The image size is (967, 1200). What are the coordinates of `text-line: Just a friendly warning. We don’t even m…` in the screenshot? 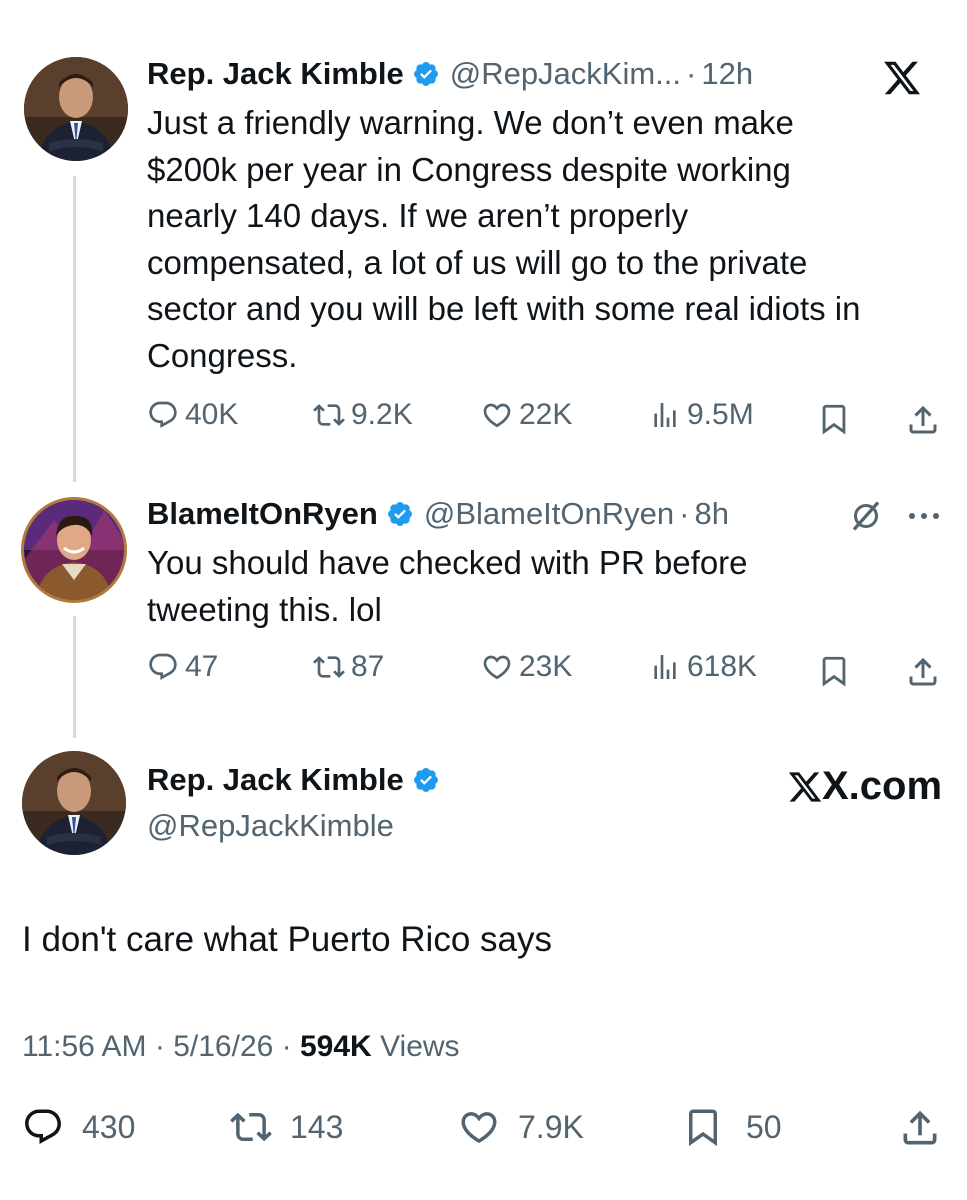 It's located at (470, 122).